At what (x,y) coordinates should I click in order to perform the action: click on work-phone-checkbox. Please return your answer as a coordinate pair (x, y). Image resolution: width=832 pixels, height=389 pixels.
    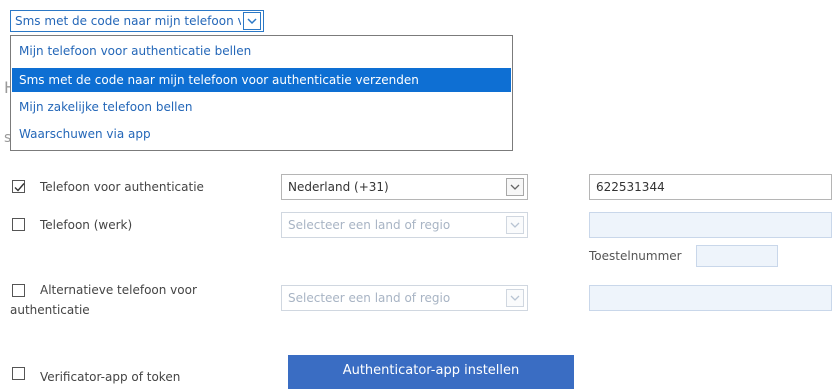
    Looking at the image, I should click on (18, 224).